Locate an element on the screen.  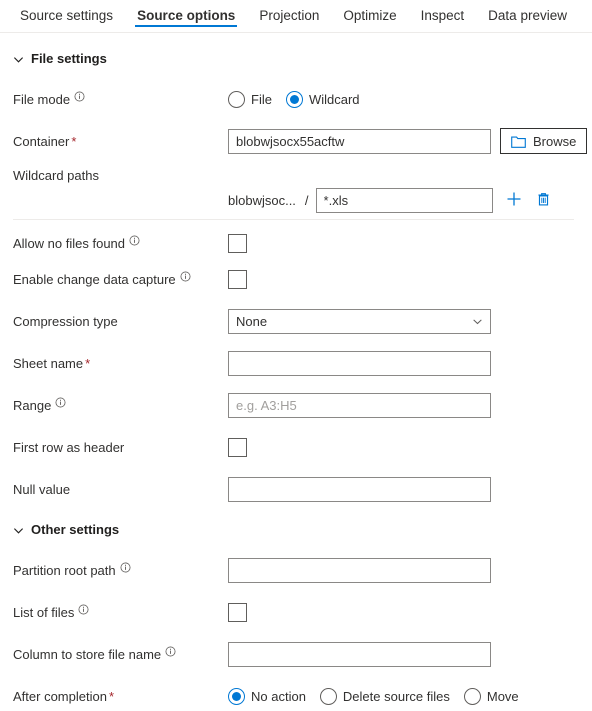
tab-label: Projection is located at coordinates (289, 15).